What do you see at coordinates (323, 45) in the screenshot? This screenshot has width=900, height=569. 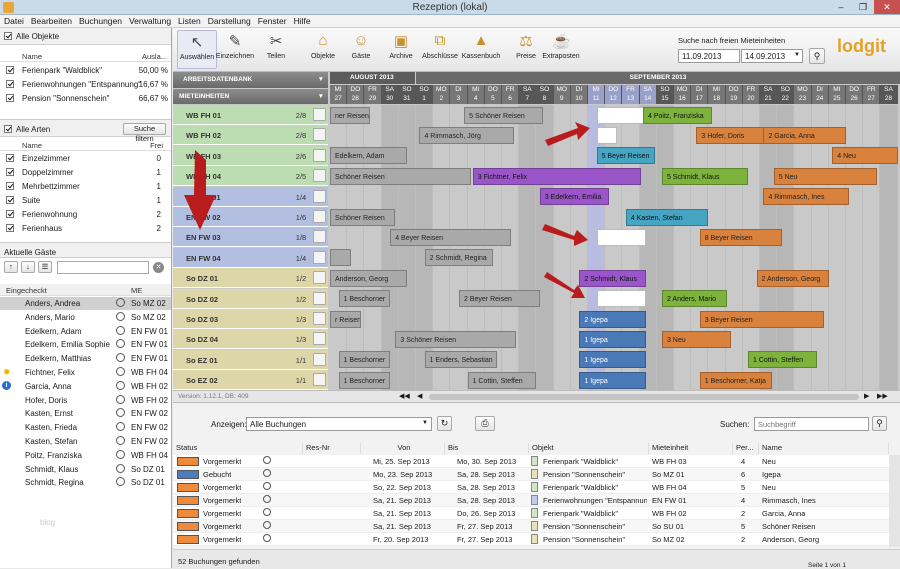 I see `tool-objekte: ⌂ Objekte` at bounding box center [323, 45].